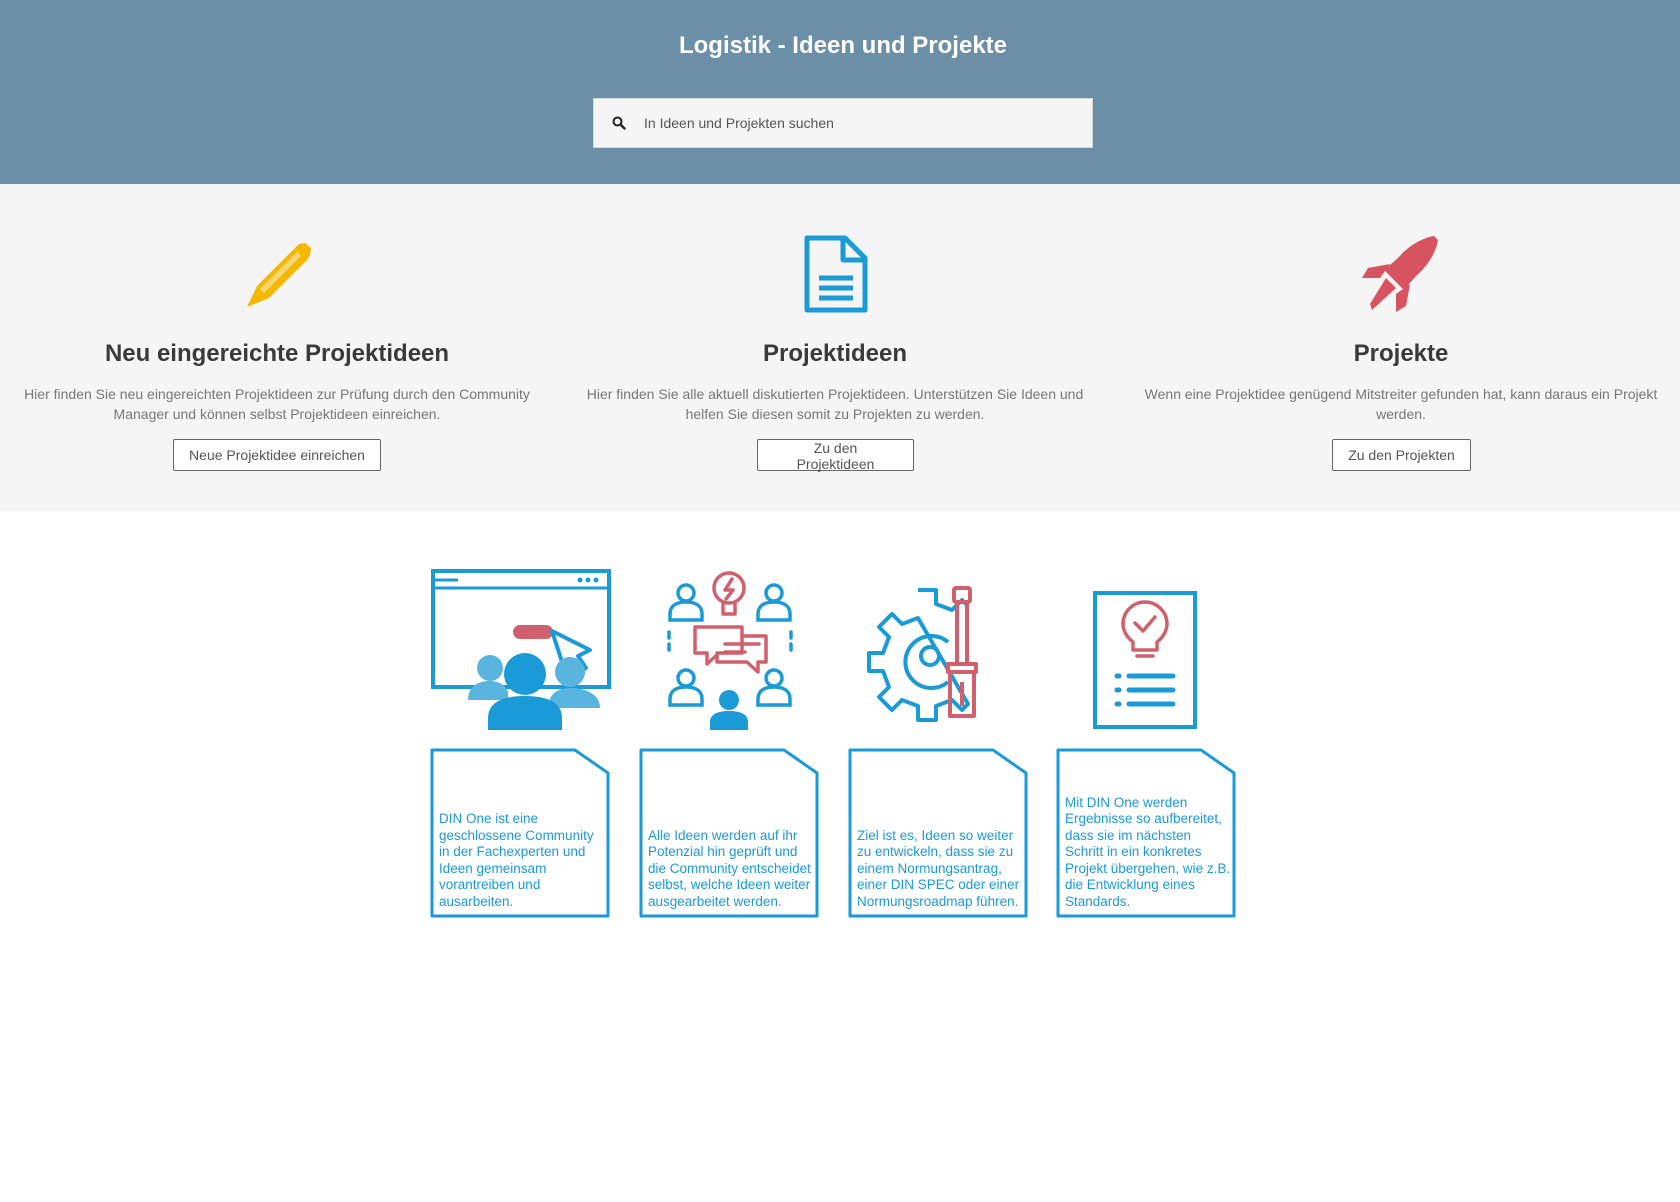  I want to click on submit-idea-button: Neue Projektidee einreichen, so click(277, 455).